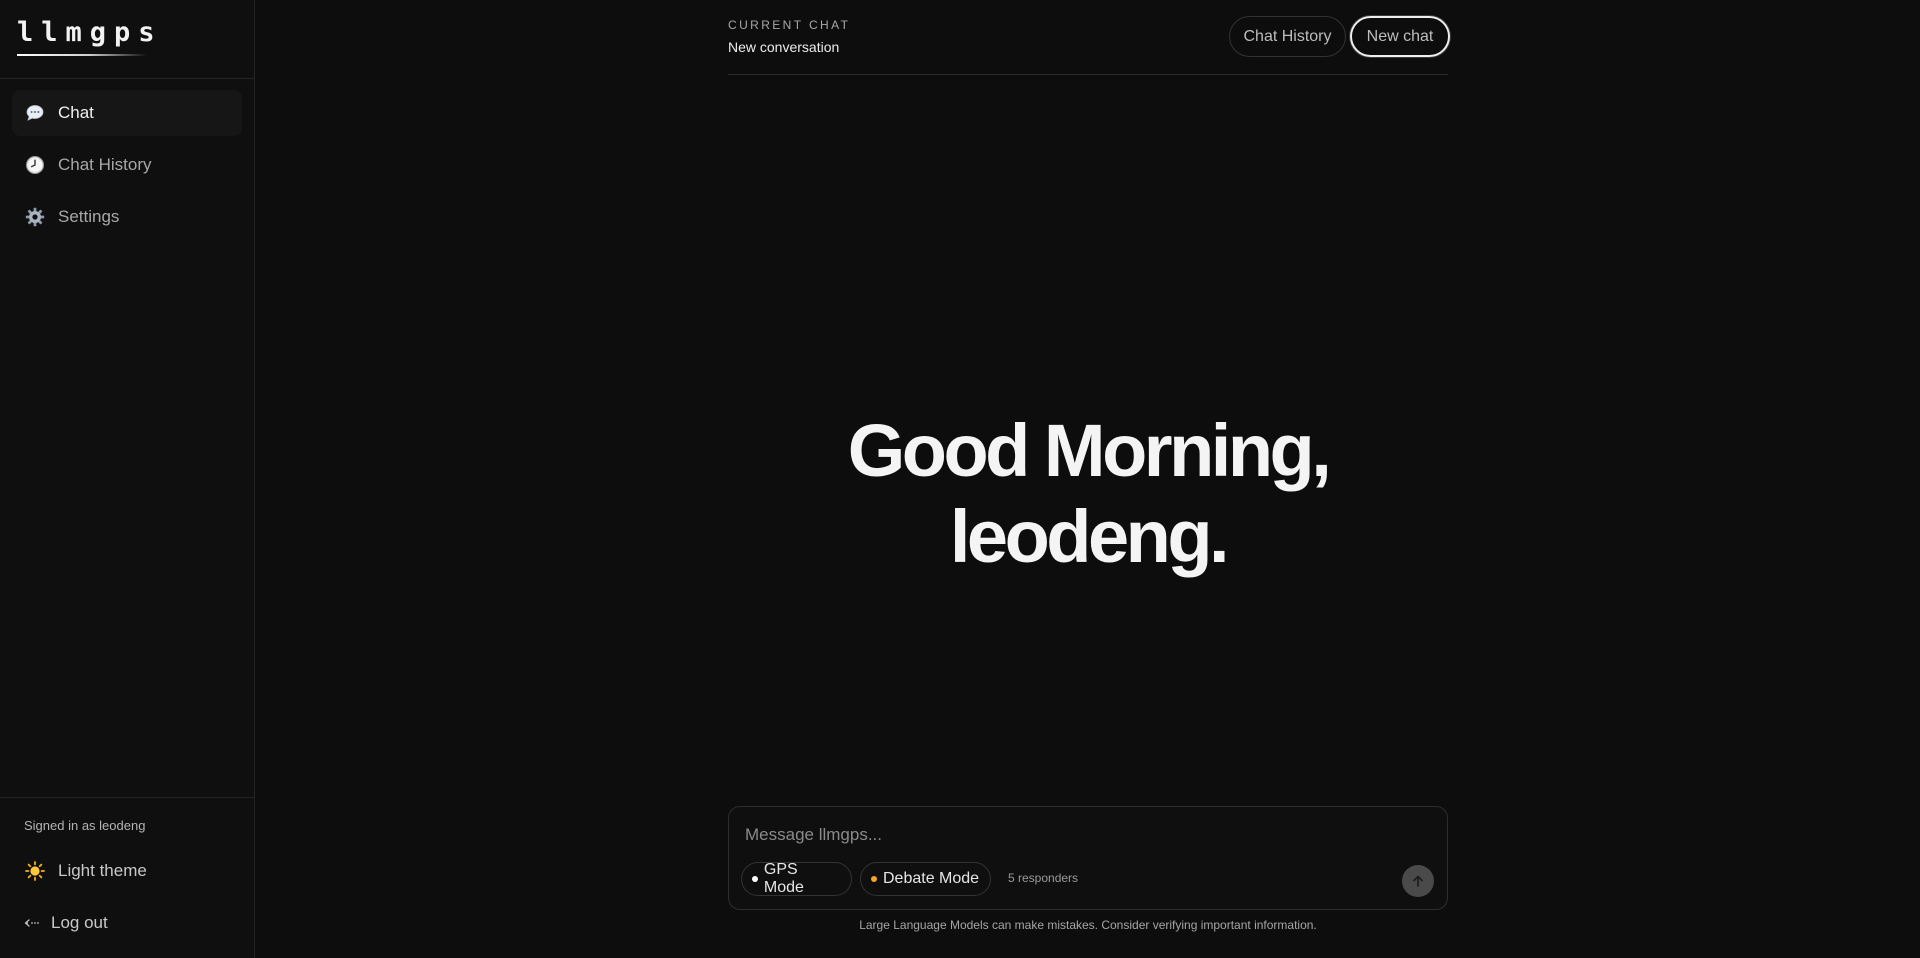 Image resolution: width=1920 pixels, height=958 pixels. What do you see at coordinates (79, 922) in the screenshot?
I see `logout-label: Log out` at bounding box center [79, 922].